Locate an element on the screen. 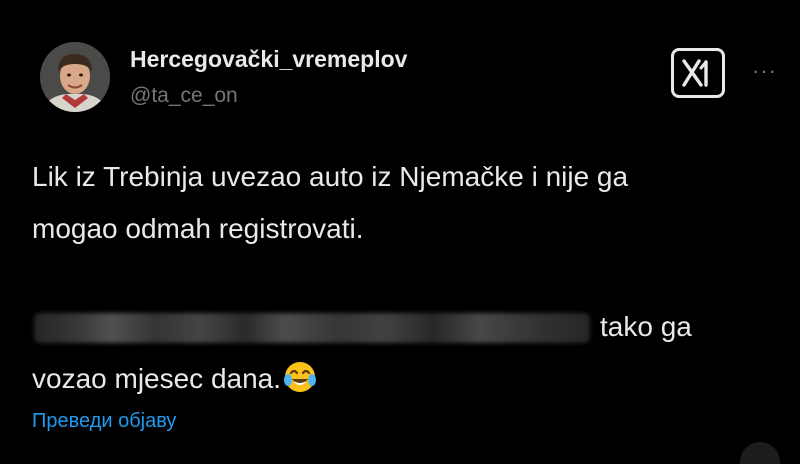  x-logo-icon is located at coordinates (698, 73).